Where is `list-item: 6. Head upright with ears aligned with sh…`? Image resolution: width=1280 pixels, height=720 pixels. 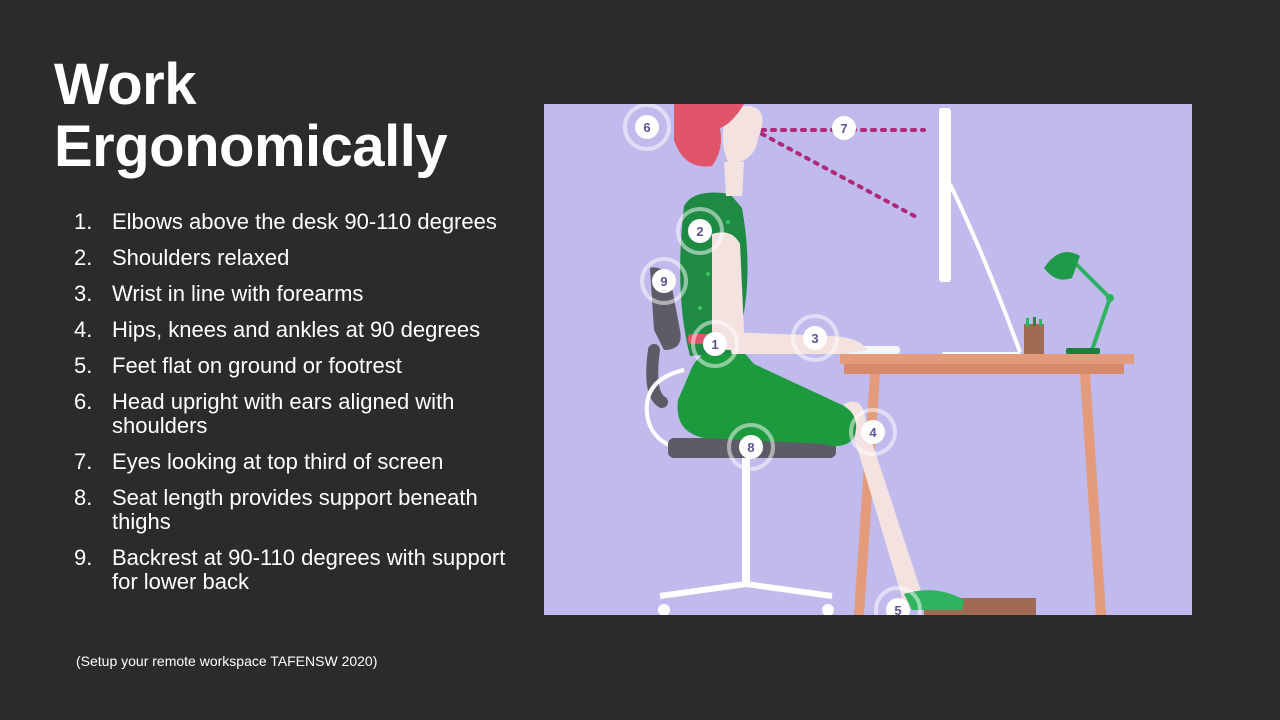
list-item: 6. Head upright with ears aligned with sh… is located at coordinates (294, 414).